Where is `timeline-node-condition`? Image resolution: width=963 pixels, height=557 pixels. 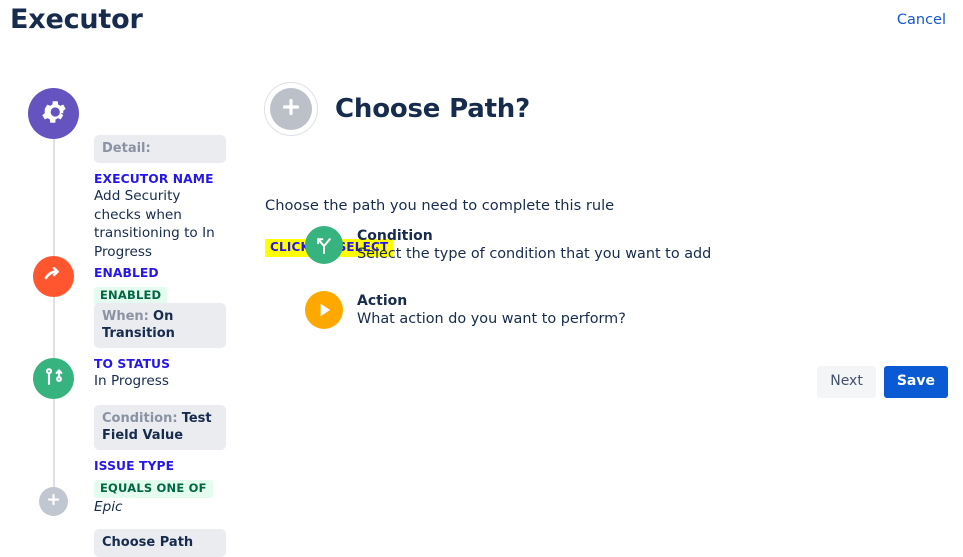
timeline-node-condition is located at coordinates (53, 378).